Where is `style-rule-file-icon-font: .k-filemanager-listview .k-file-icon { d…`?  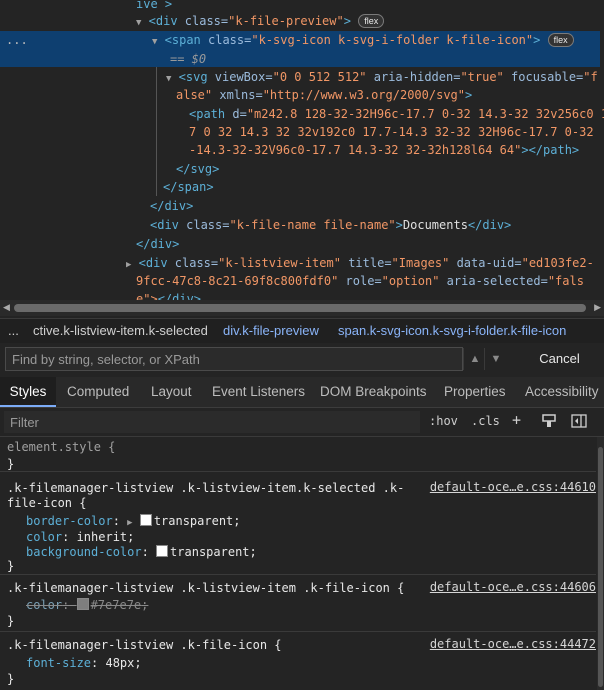 style-rule-file-icon-font: .k-filemanager-listview .k-file-icon { d… is located at coordinates (298, 661).